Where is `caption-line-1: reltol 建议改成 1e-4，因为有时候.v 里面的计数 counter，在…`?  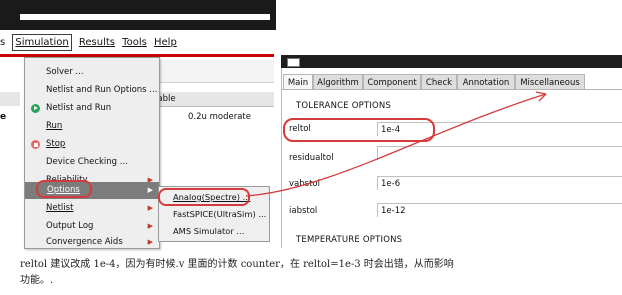
caption-line-1: reltol 建议改成 1e-4，因为有时候.v 里面的计数 counter，在… is located at coordinates (237, 264).